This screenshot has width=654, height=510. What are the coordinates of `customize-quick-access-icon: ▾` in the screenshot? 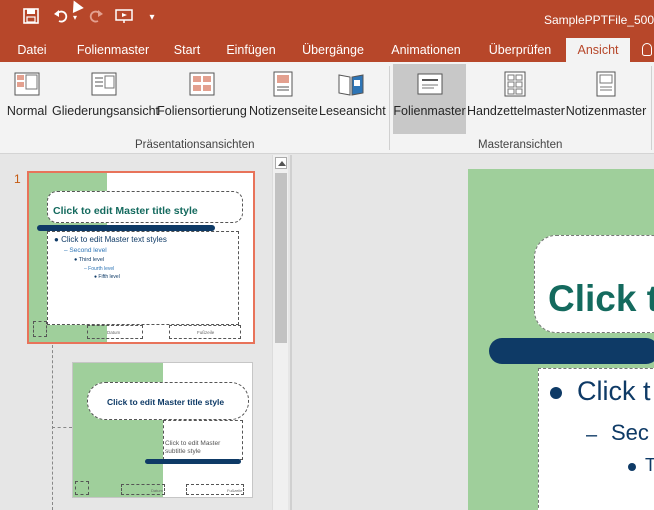 It's located at (152, 18).